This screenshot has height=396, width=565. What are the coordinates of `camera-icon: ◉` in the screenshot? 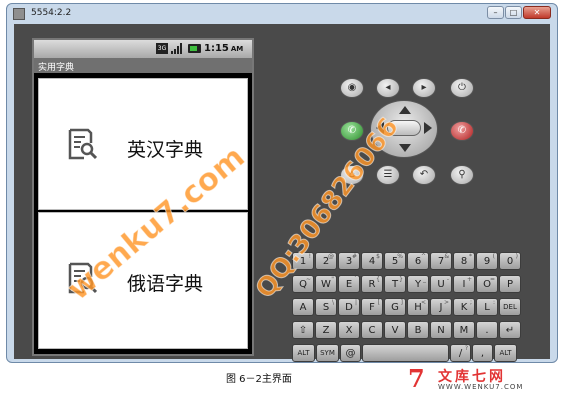 It's located at (352, 88).